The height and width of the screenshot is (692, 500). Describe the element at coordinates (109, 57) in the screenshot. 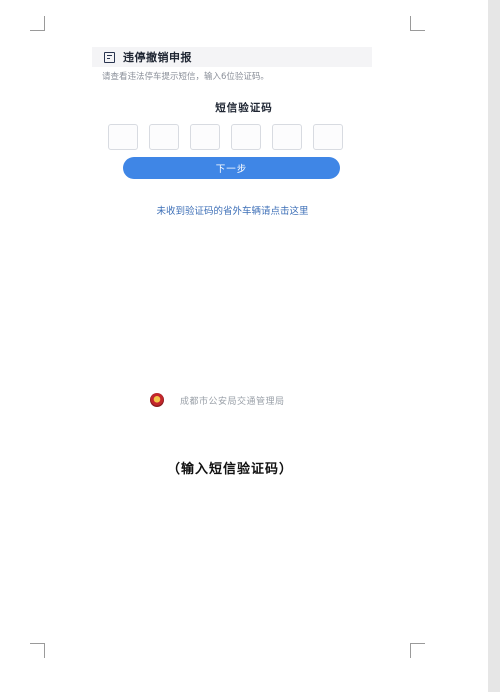

I see `document-icon` at that location.